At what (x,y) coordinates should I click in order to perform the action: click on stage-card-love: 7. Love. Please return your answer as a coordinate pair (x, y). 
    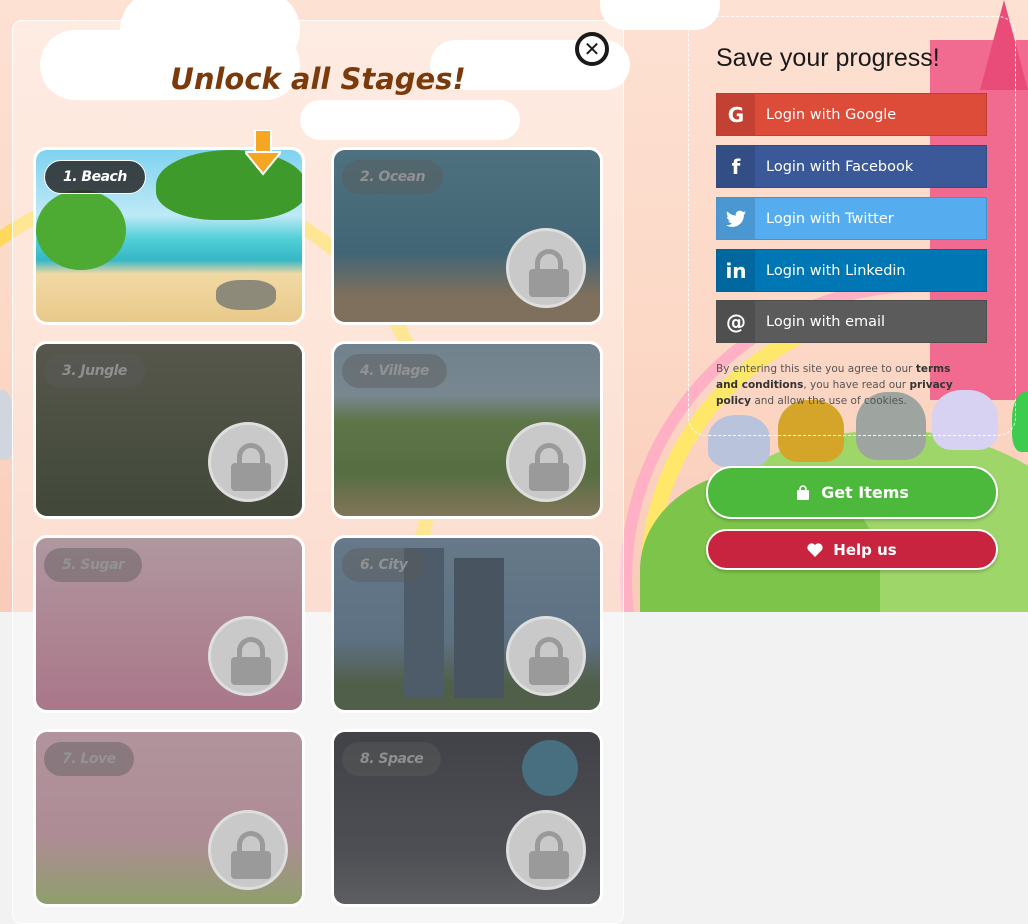
    Looking at the image, I should click on (169, 818).